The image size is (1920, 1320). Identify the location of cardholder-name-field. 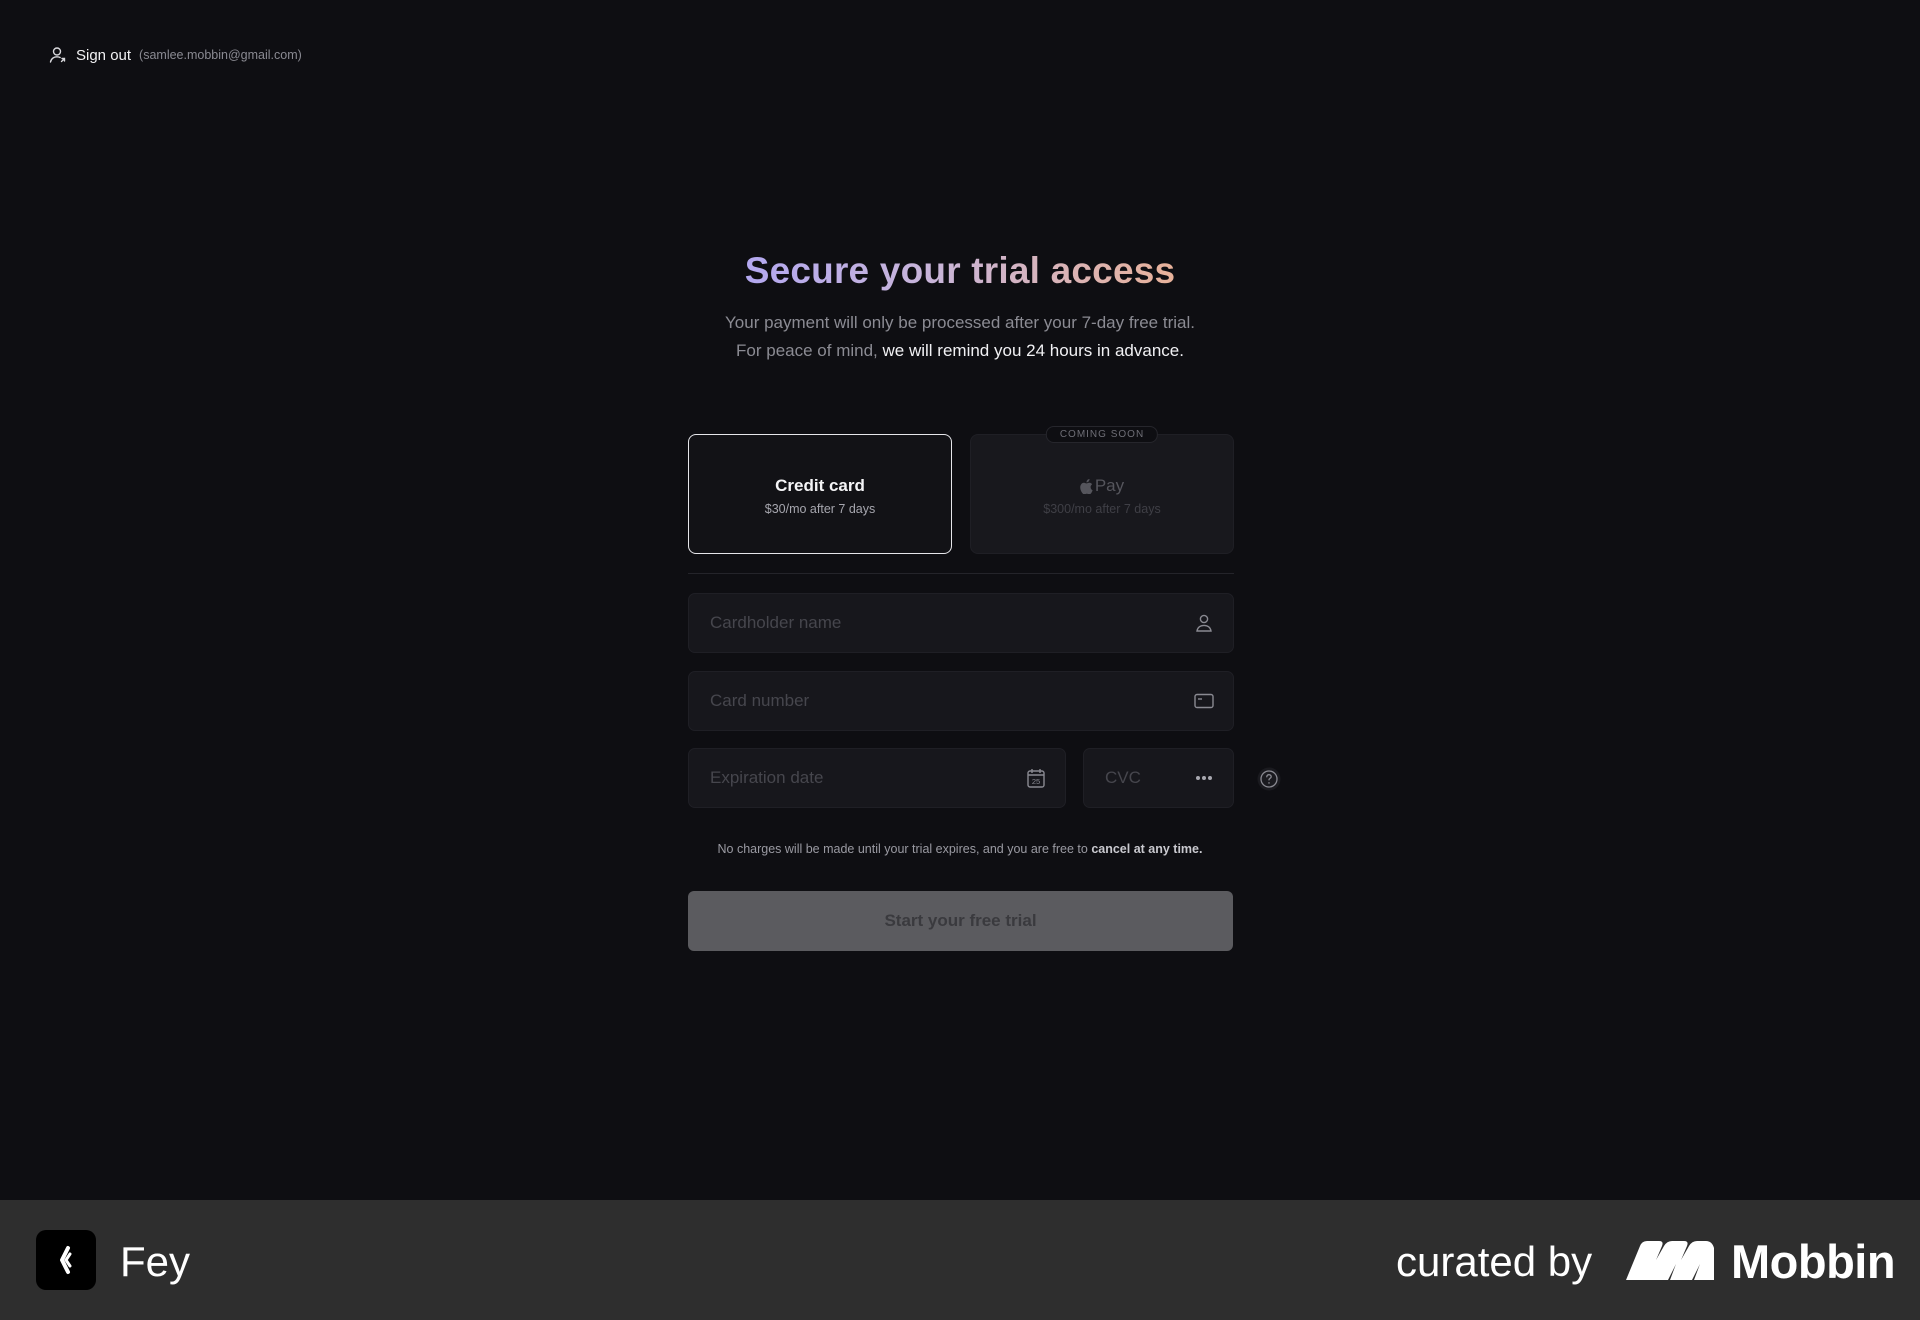
(961, 623).